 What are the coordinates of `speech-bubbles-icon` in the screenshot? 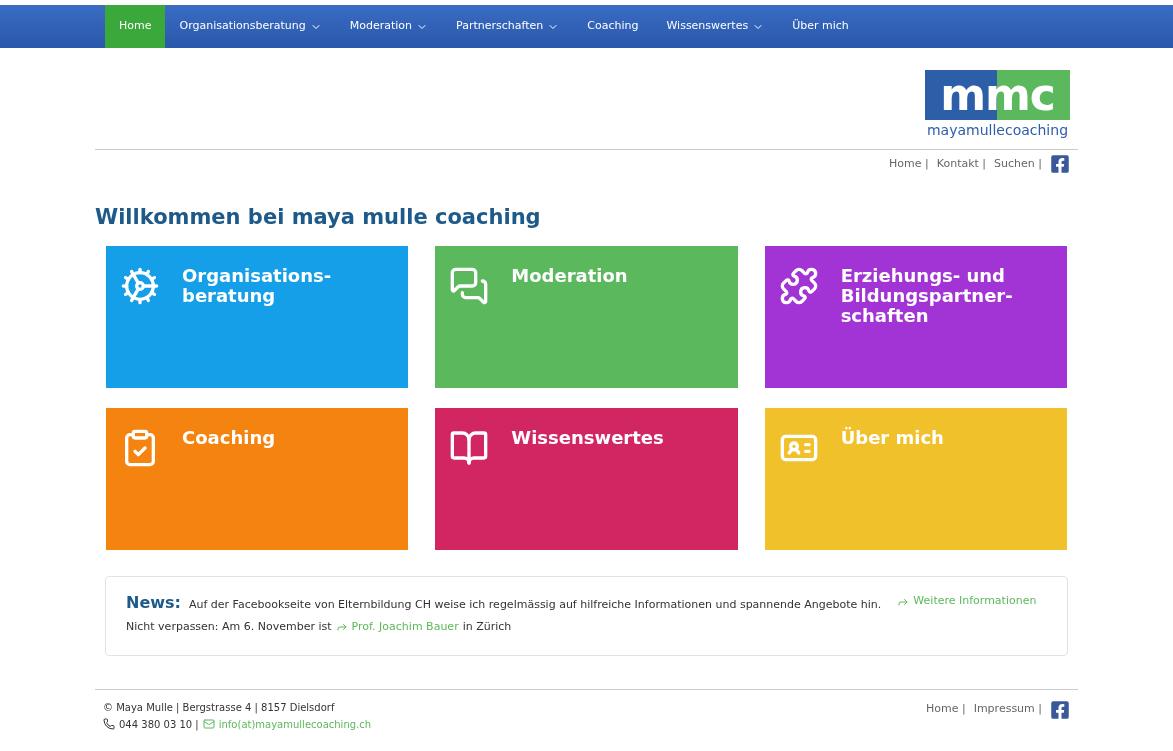 It's located at (469, 285).